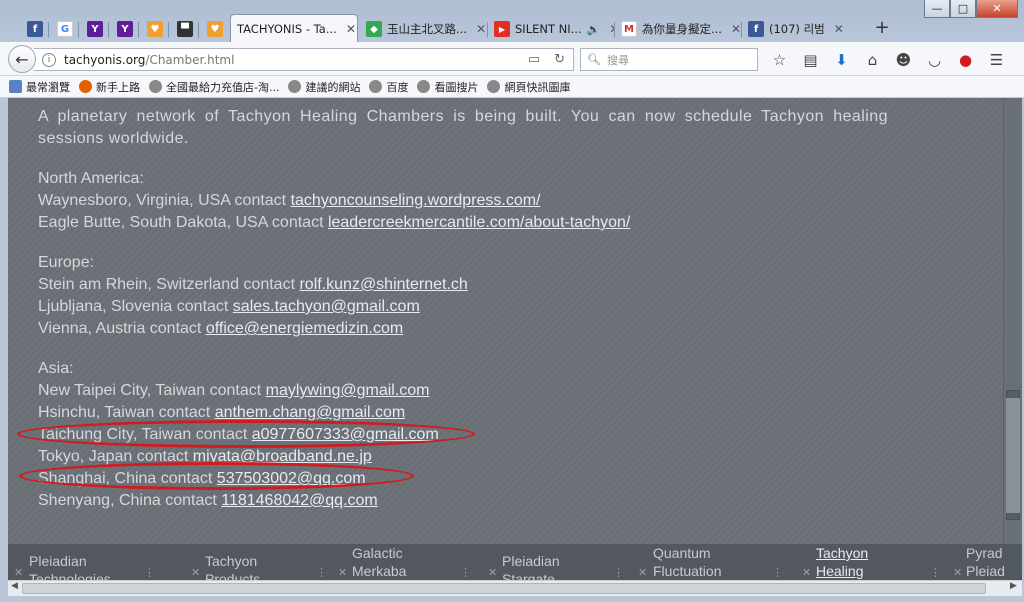  I want to click on pinned-tab-monitor: ▀, so click(185, 29).